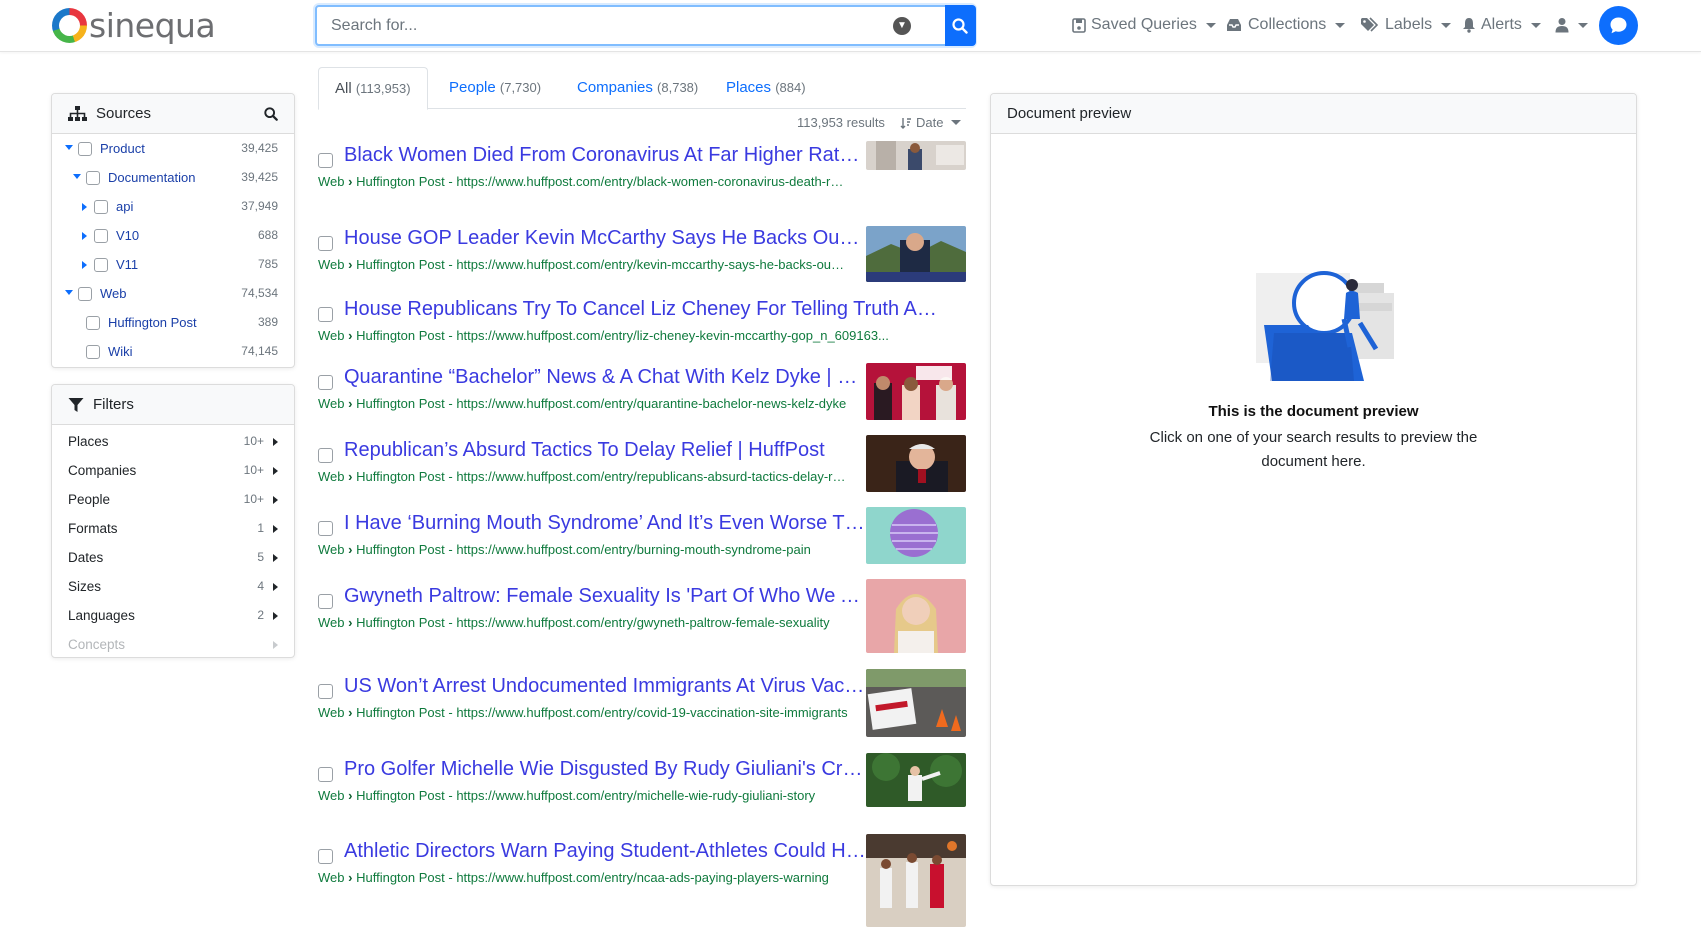 The height and width of the screenshot is (927, 1701). Describe the element at coordinates (259, 351) in the screenshot. I see `tree-item-count: 74,145` at that location.